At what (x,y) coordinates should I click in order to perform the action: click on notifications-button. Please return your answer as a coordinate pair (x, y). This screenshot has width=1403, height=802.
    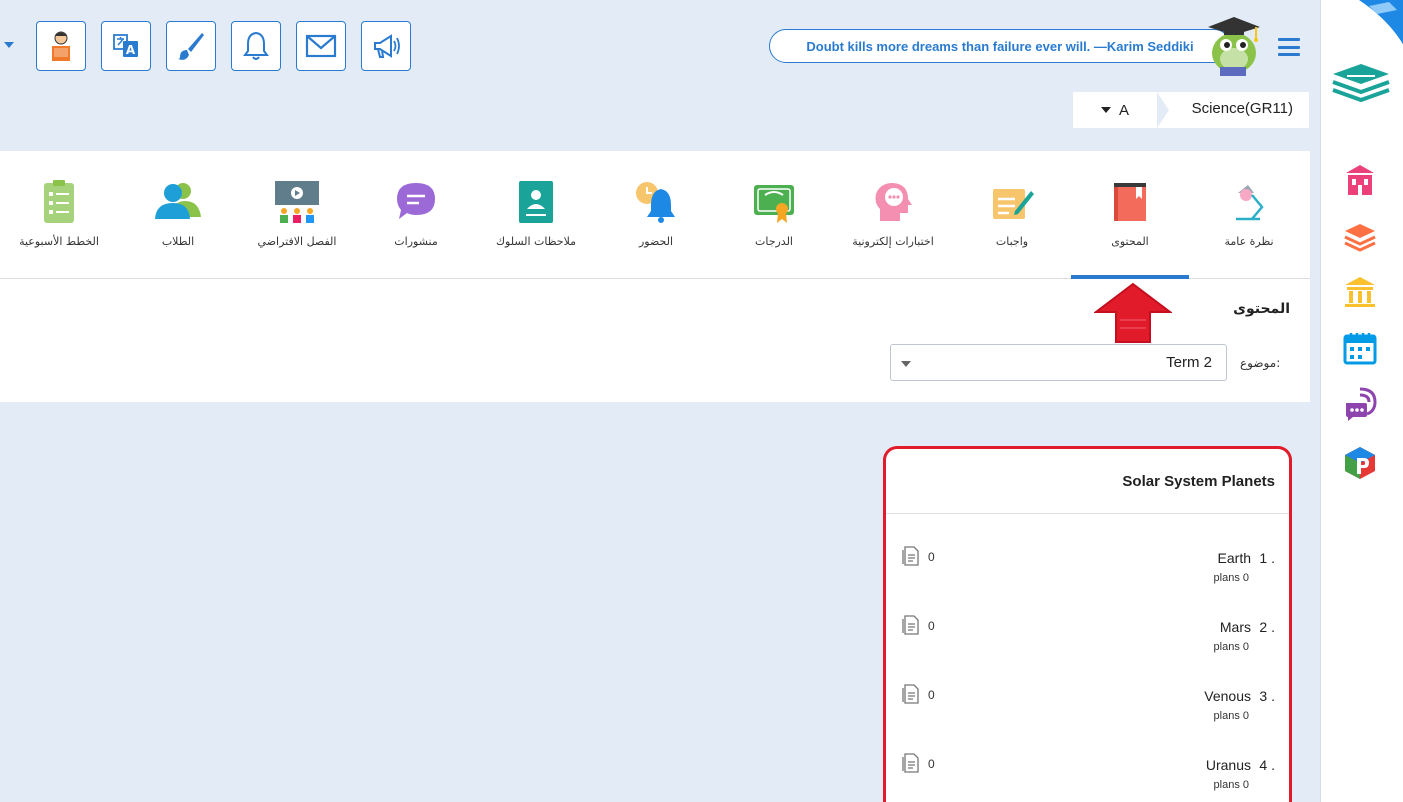
    Looking at the image, I should click on (256, 46).